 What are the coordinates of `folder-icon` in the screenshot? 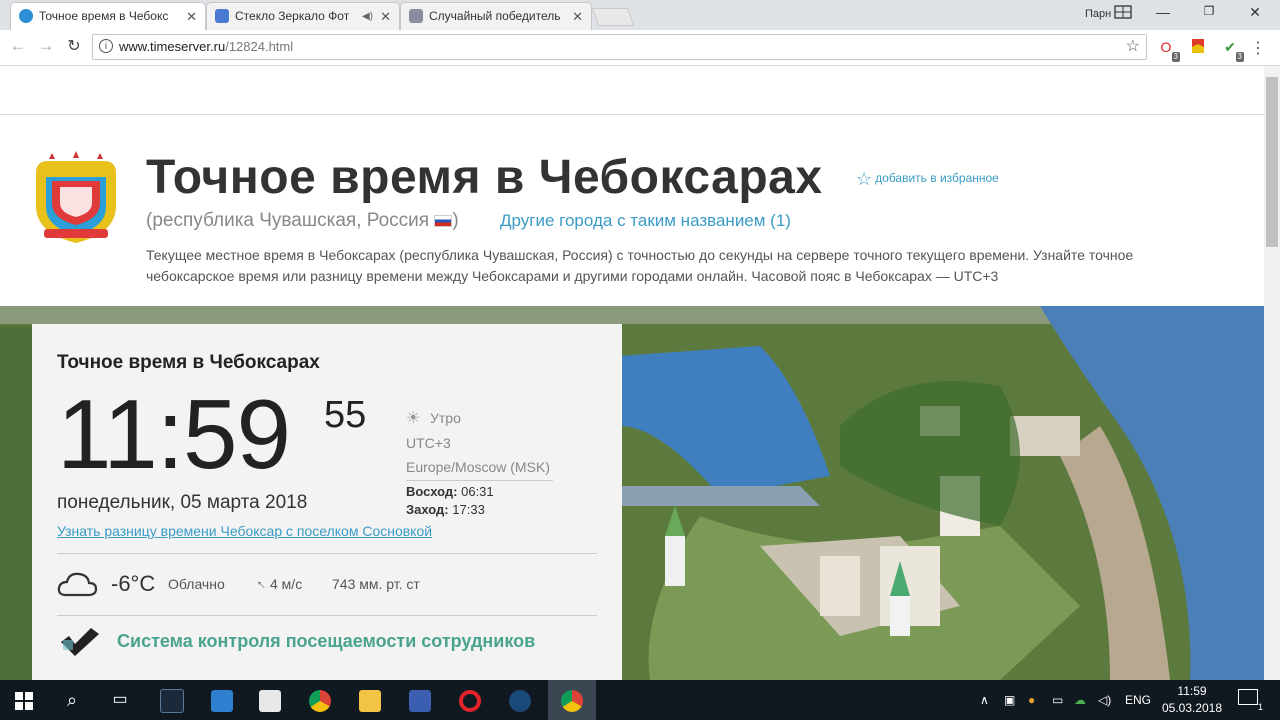 It's located at (370, 700).